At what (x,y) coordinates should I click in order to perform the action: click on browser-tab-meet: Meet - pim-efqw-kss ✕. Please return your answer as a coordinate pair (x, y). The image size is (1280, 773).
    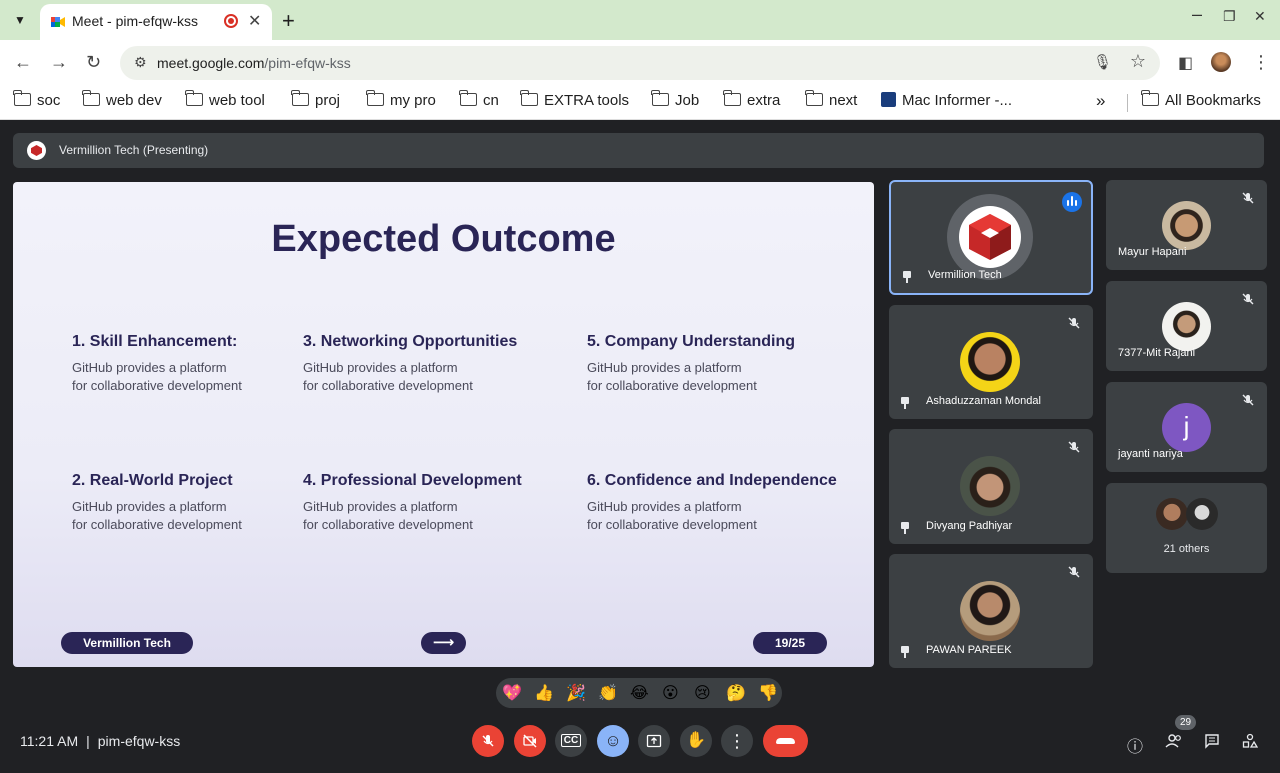
    Looking at the image, I should click on (156, 22).